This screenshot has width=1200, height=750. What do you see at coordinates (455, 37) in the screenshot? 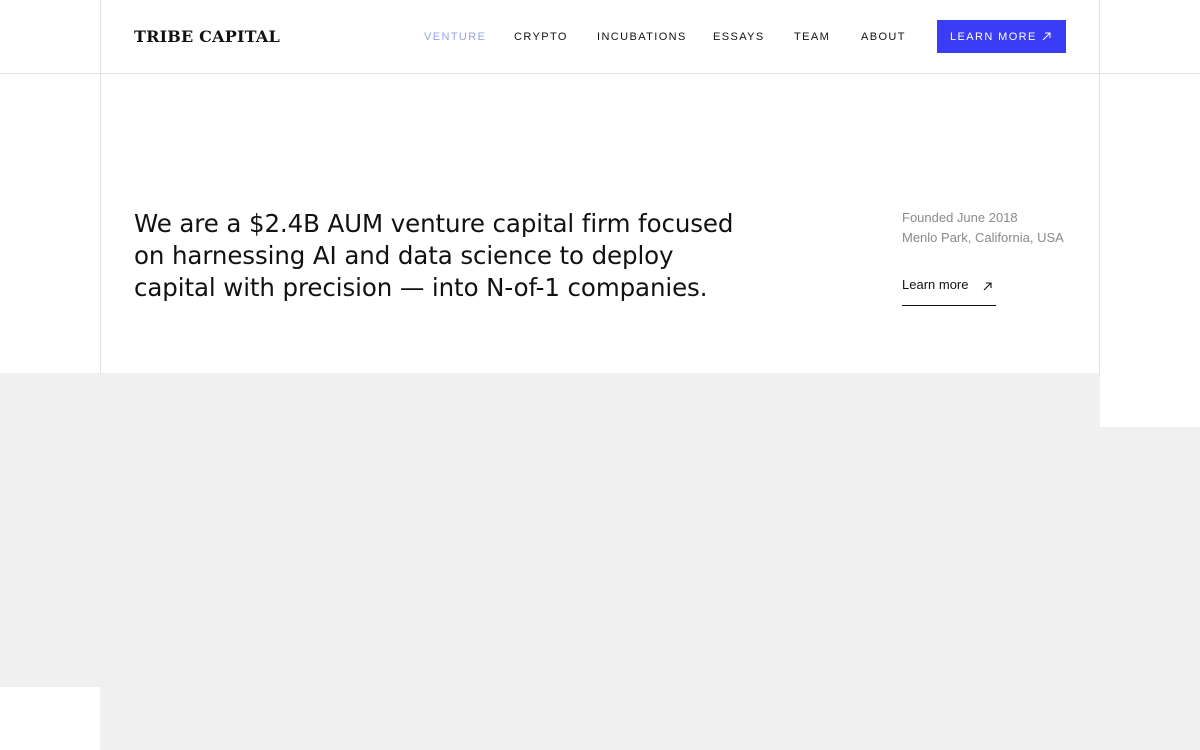
I see `nav-item-venture: VENTURE` at bounding box center [455, 37].